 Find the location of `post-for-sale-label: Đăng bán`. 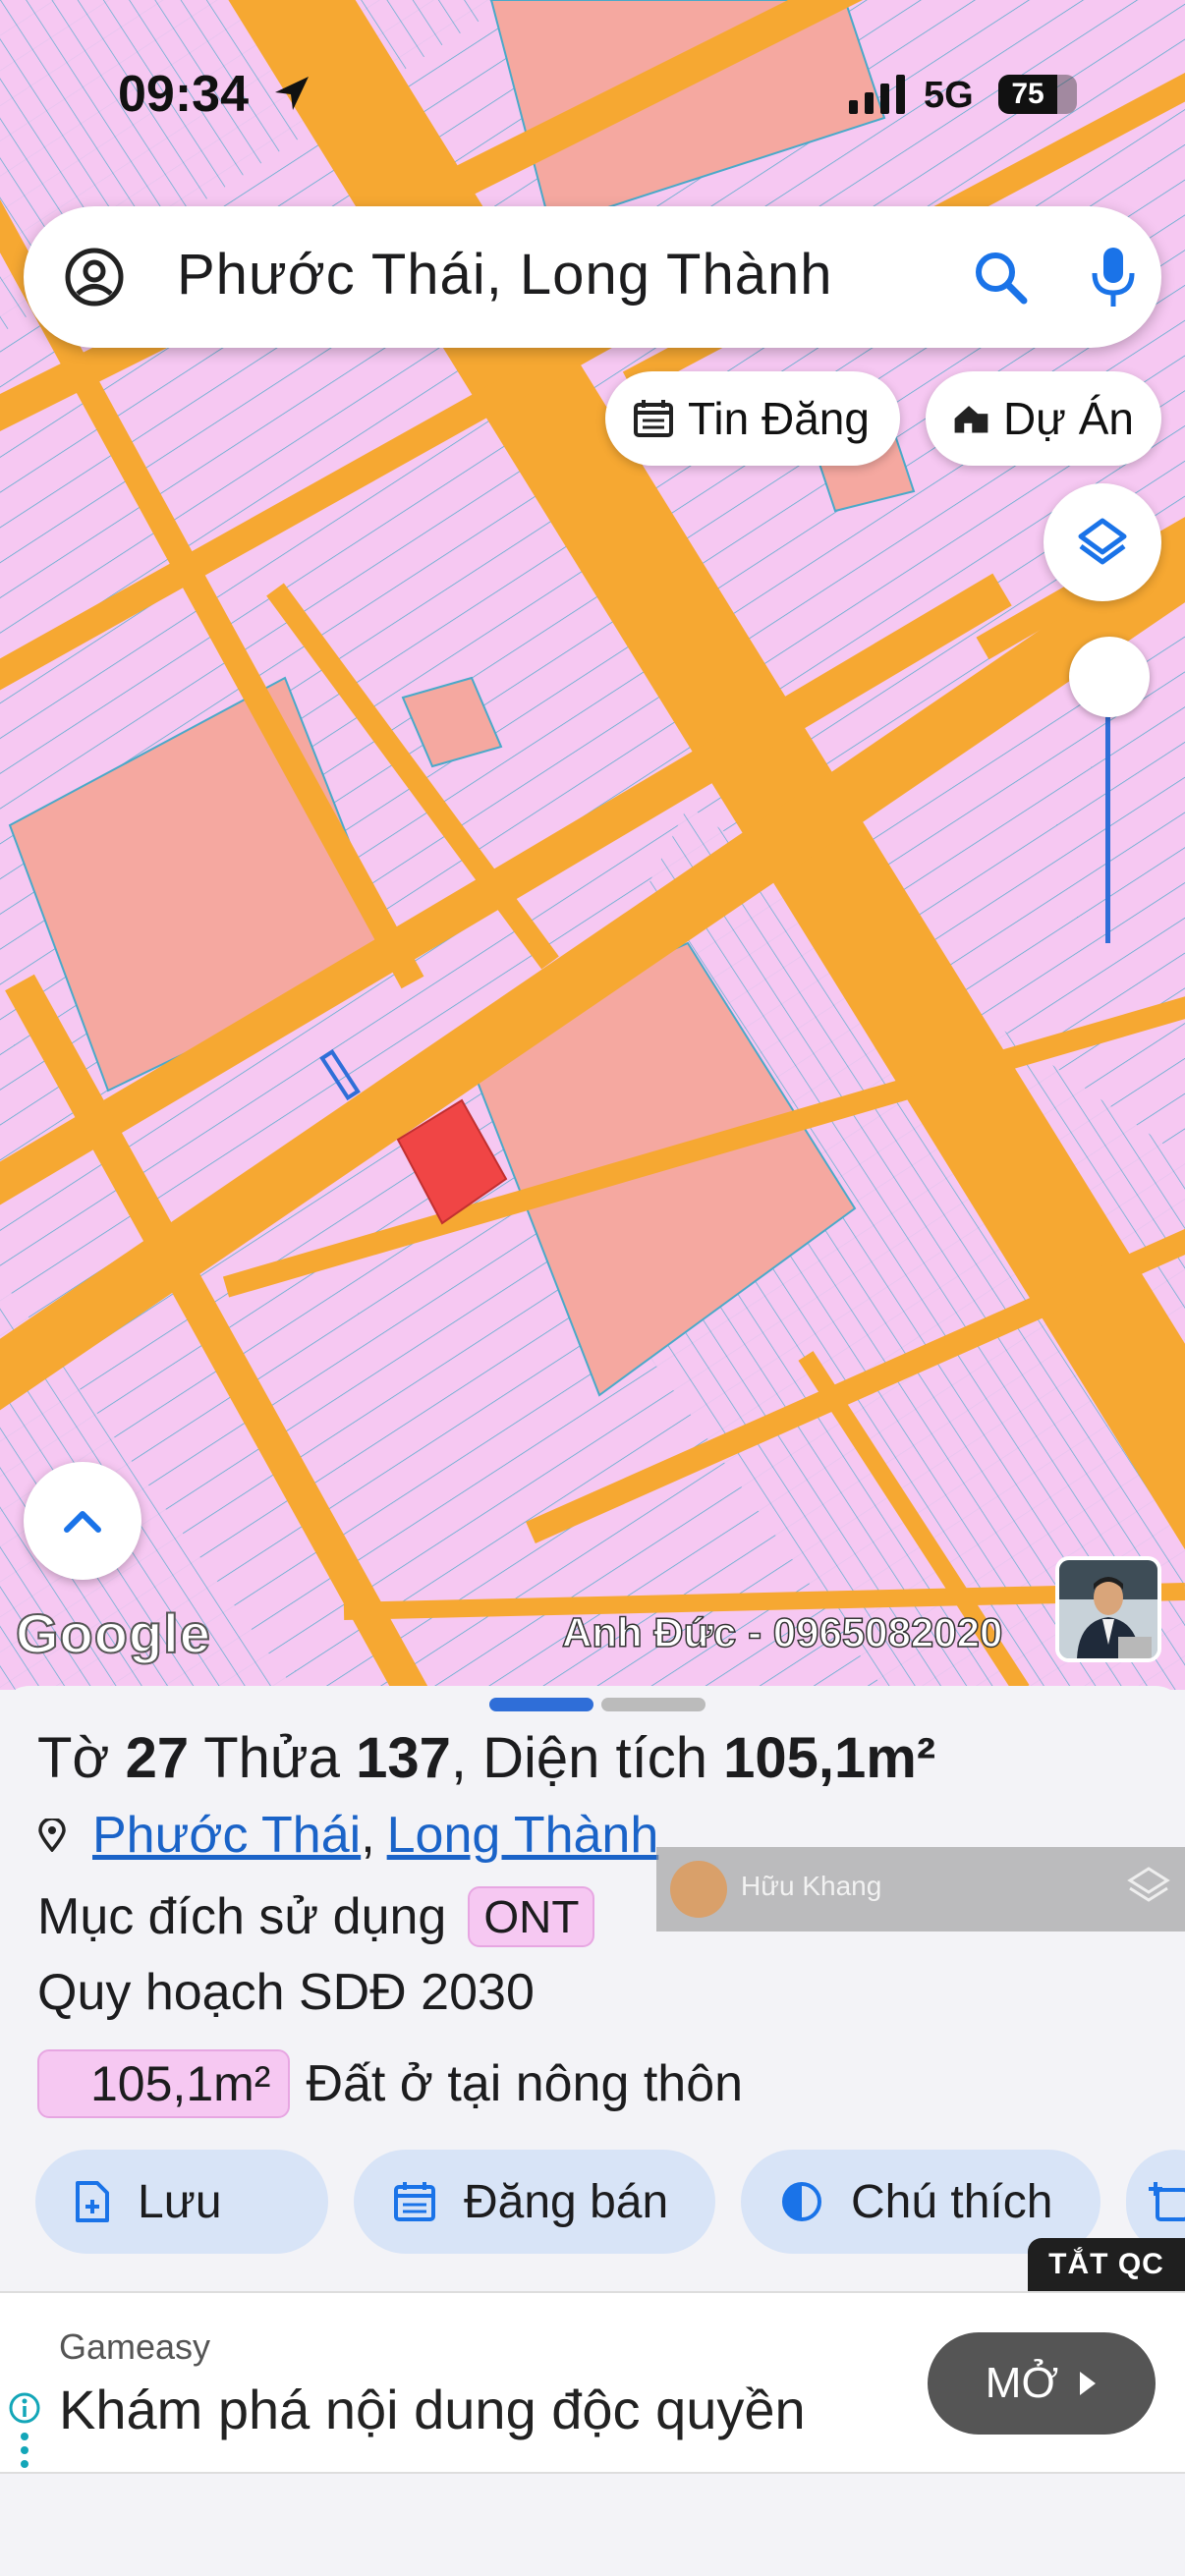

post-for-sale-label: Đăng bán is located at coordinates (567, 2201).